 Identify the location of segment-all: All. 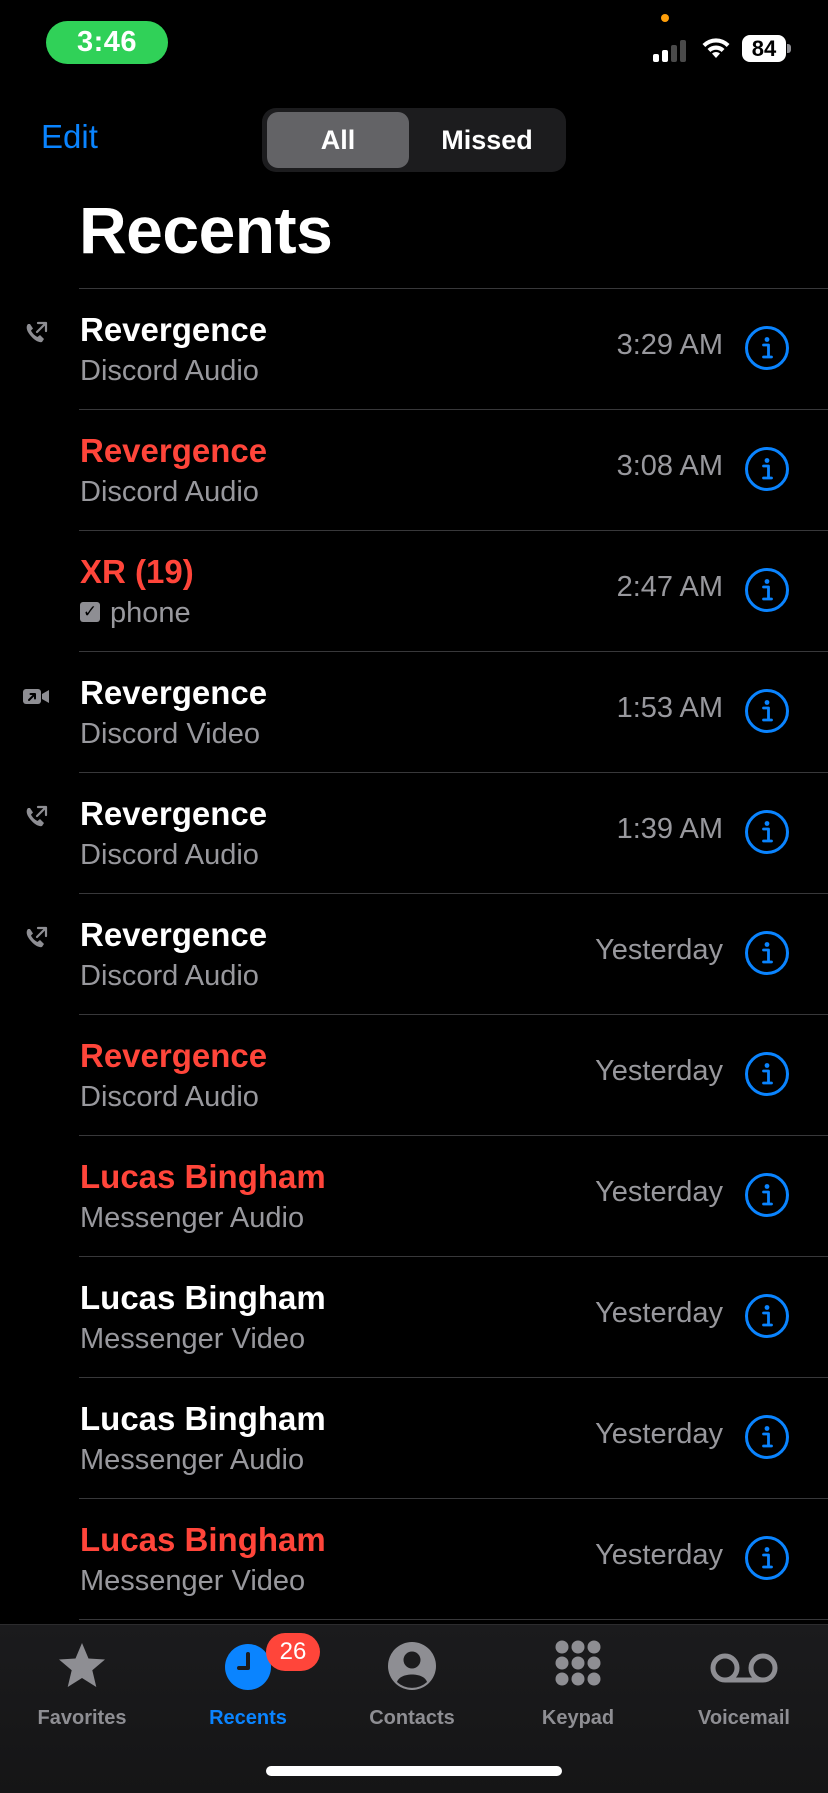
(338, 140).